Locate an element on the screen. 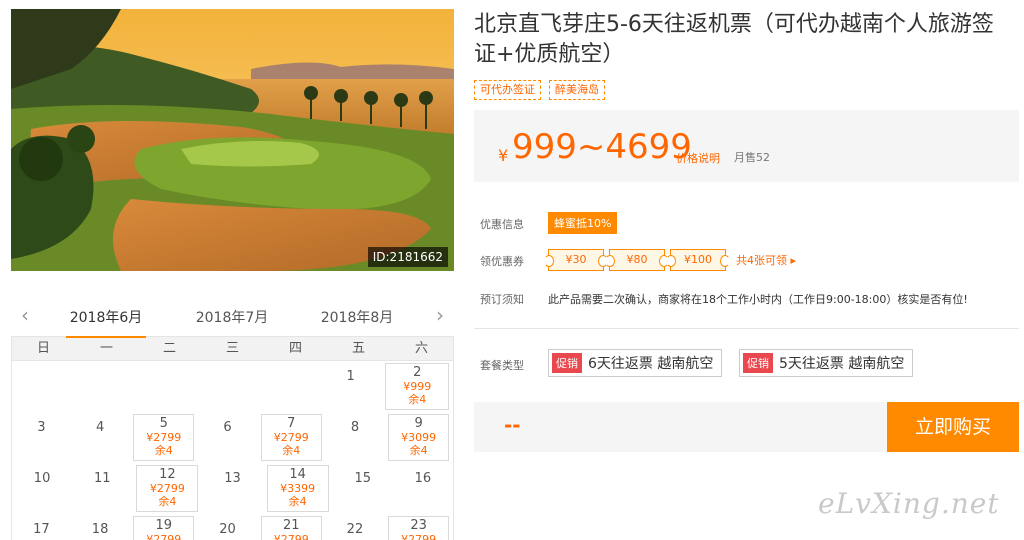 The width and height of the screenshot is (1024, 540). calendar-day-cell: 13 is located at coordinates (232, 488).